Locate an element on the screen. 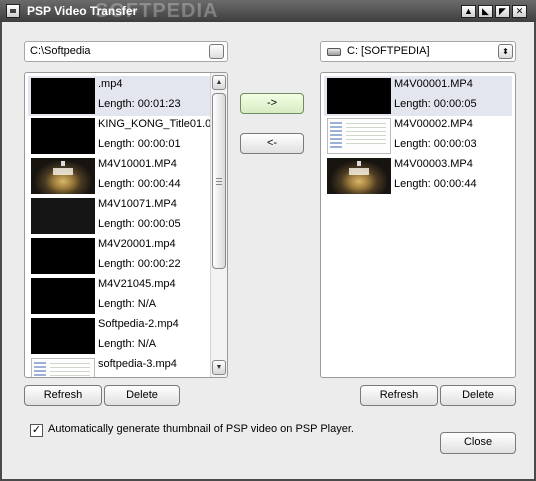 The width and height of the screenshot is (536, 481). checkmark-icon: ✓ is located at coordinates (36, 430).